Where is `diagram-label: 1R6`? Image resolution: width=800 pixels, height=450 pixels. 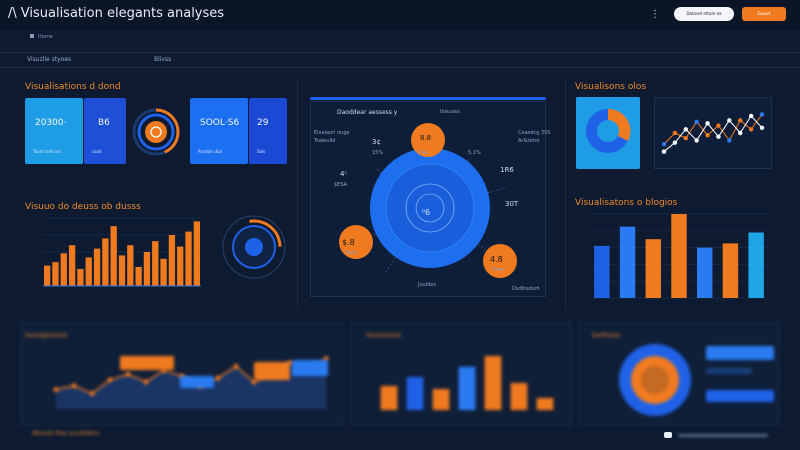 diagram-label: 1R6 is located at coordinates (507, 170).